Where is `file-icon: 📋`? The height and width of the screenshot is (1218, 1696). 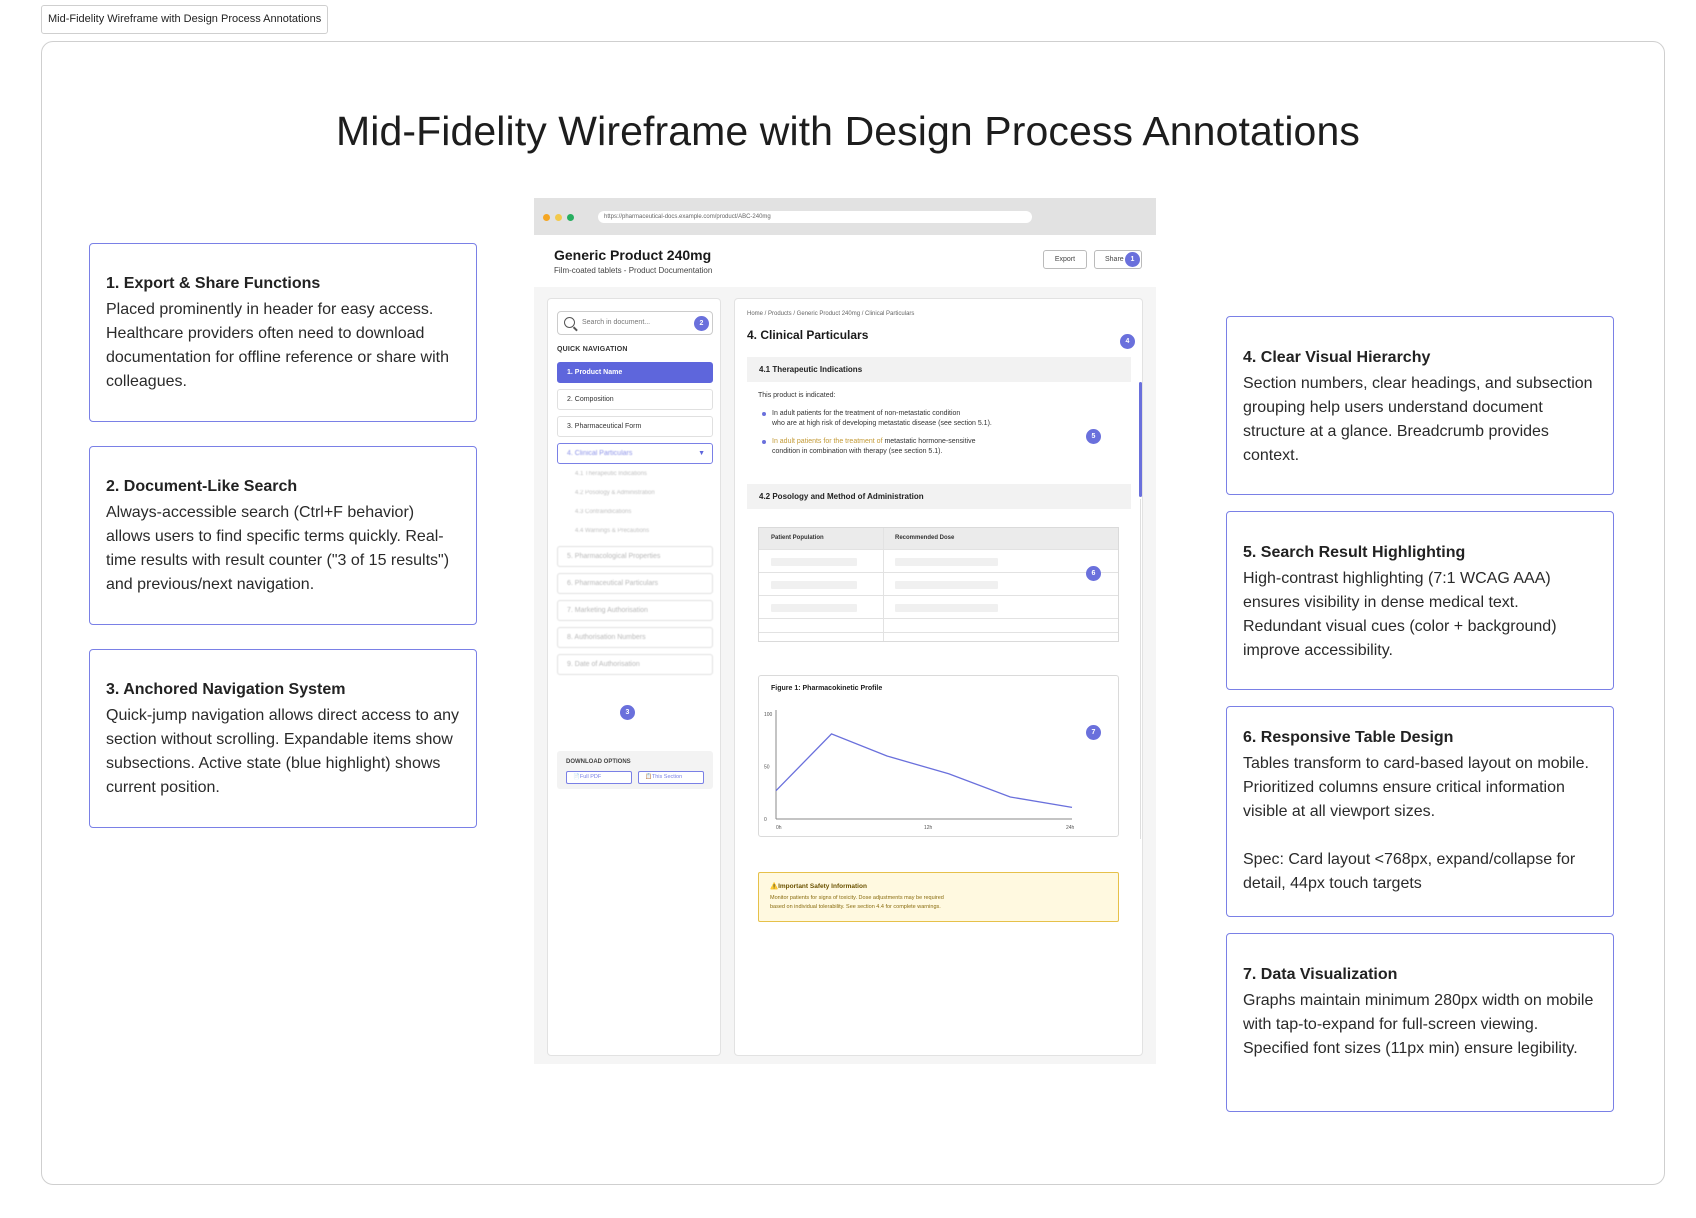
file-icon: 📋 is located at coordinates (648, 777).